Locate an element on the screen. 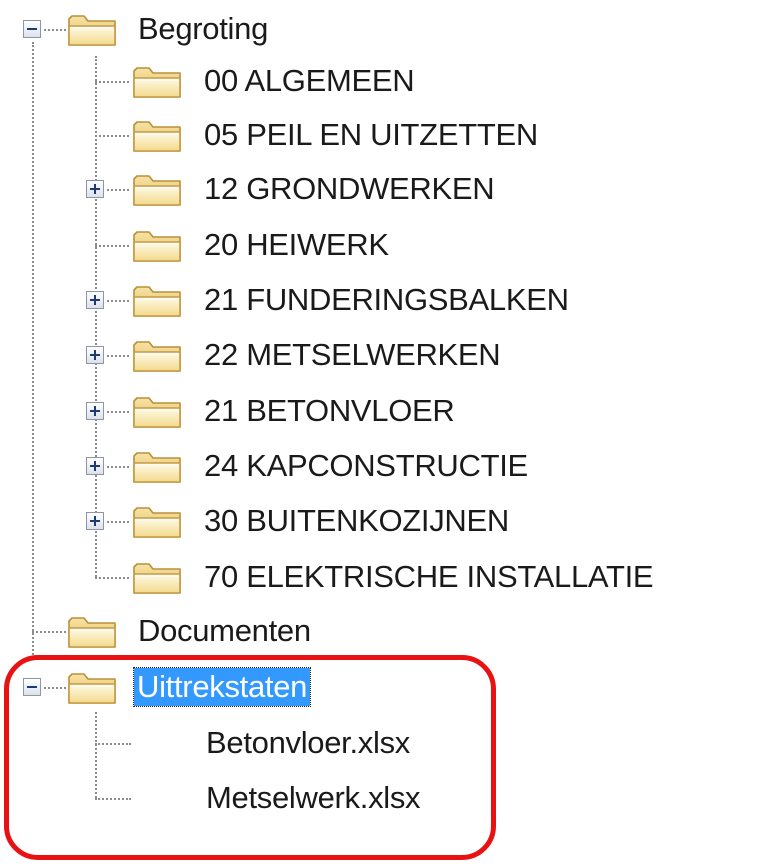 This screenshot has width=775, height=867. tree-line-root is located at coordinates (33, 350).